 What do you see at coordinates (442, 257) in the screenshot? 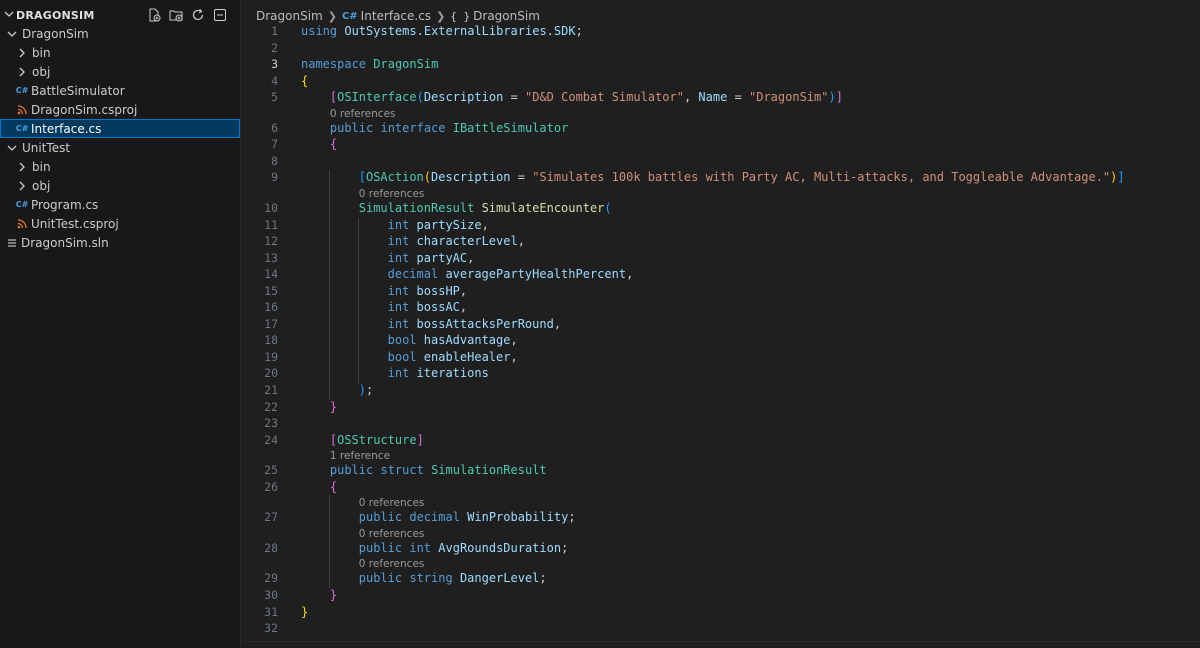
I see `code-token: partyAC` at bounding box center [442, 257].